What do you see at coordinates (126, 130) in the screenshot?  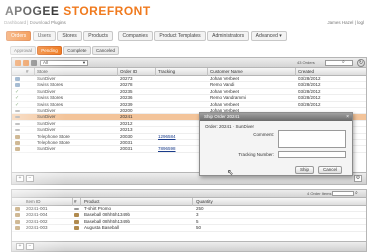 I see `cell-order-id: 20213` at bounding box center [126, 130].